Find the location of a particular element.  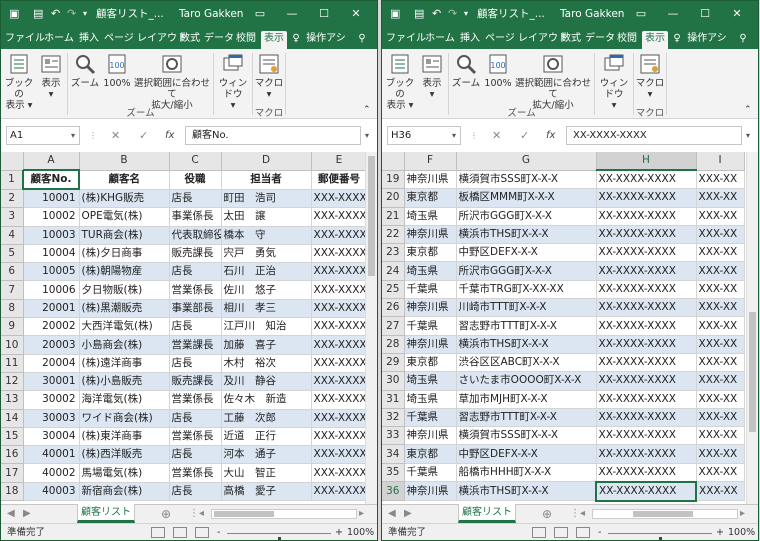

table-cell: 40003 is located at coordinates (51, 492).